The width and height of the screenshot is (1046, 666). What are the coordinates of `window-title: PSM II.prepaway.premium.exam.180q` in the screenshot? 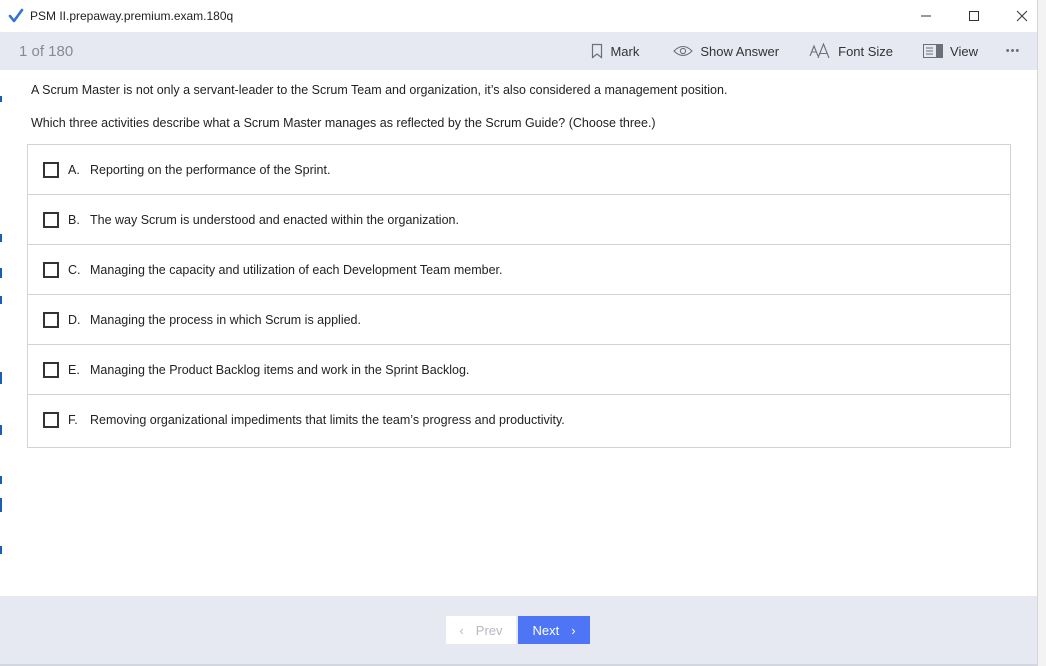 It's located at (132, 16).